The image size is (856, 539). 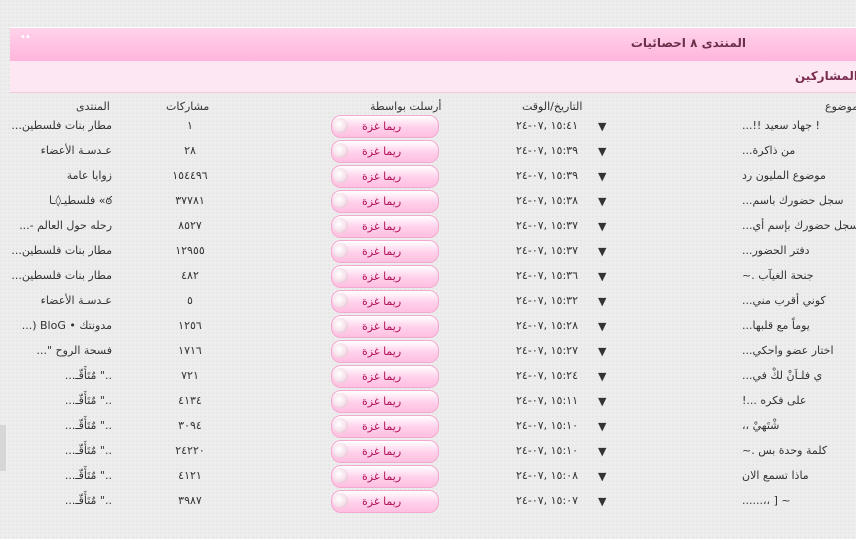 What do you see at coordinates (778, 275) in the screenshot?
I see `topic-link: جنحة الغيآب .~` at bounding box center [778, 275].